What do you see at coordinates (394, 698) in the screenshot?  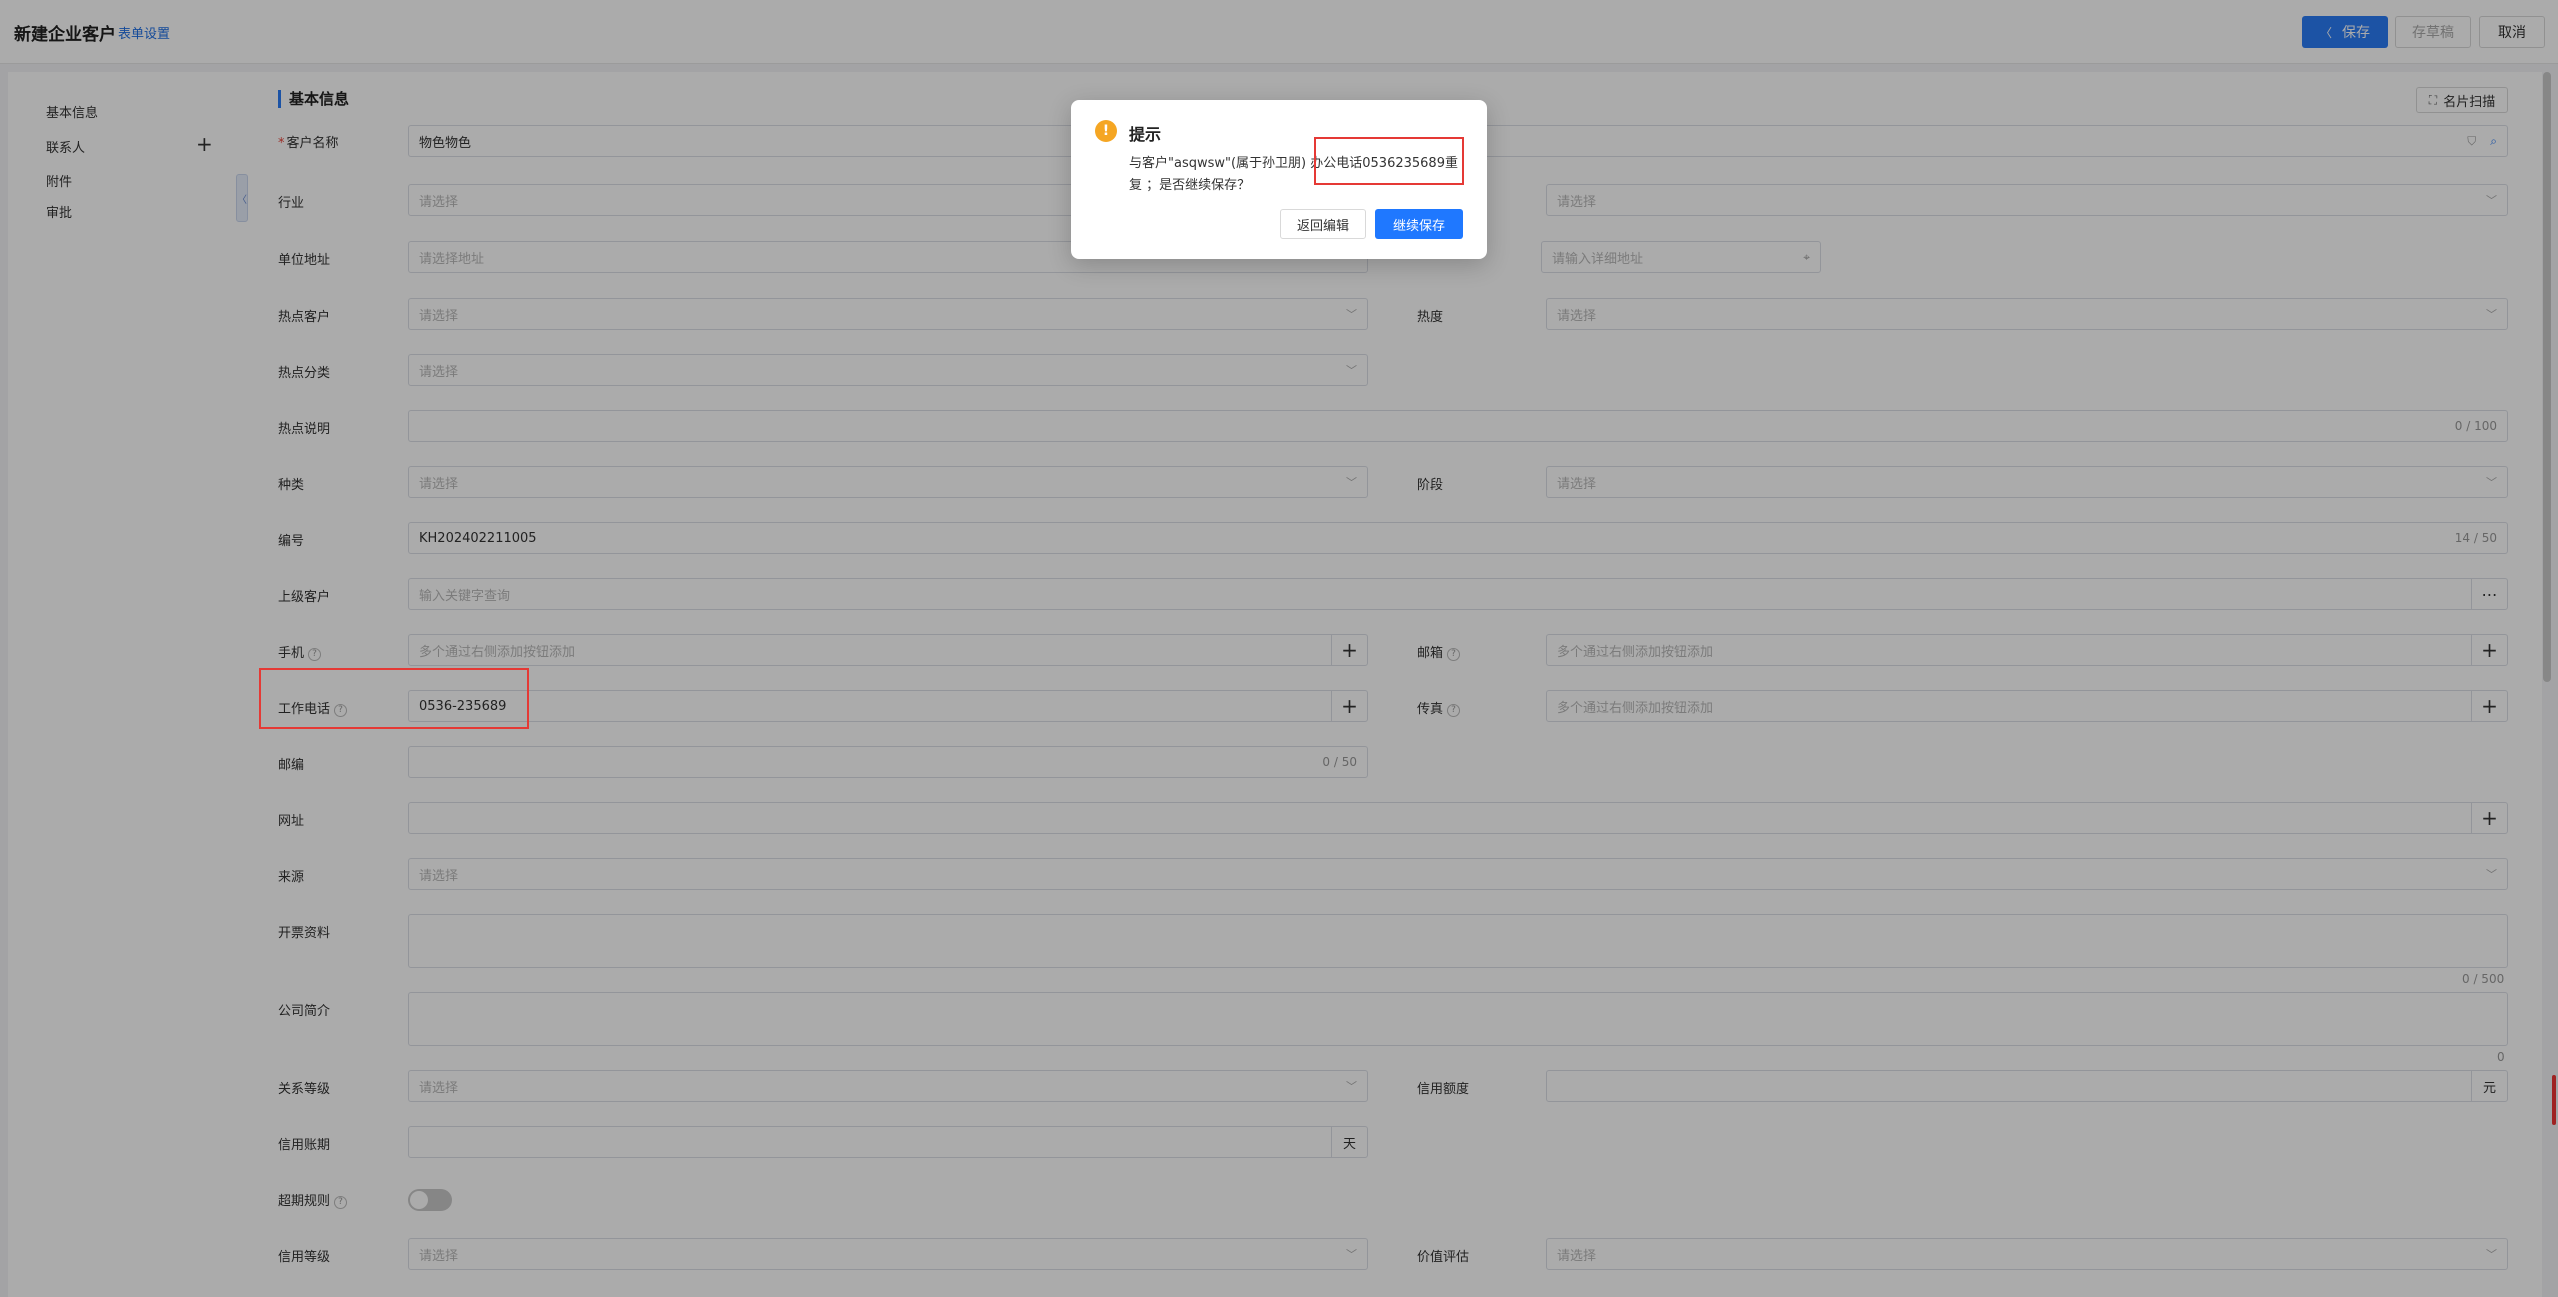 I see `work-phone-highlight` at bounding box center [394, 698].